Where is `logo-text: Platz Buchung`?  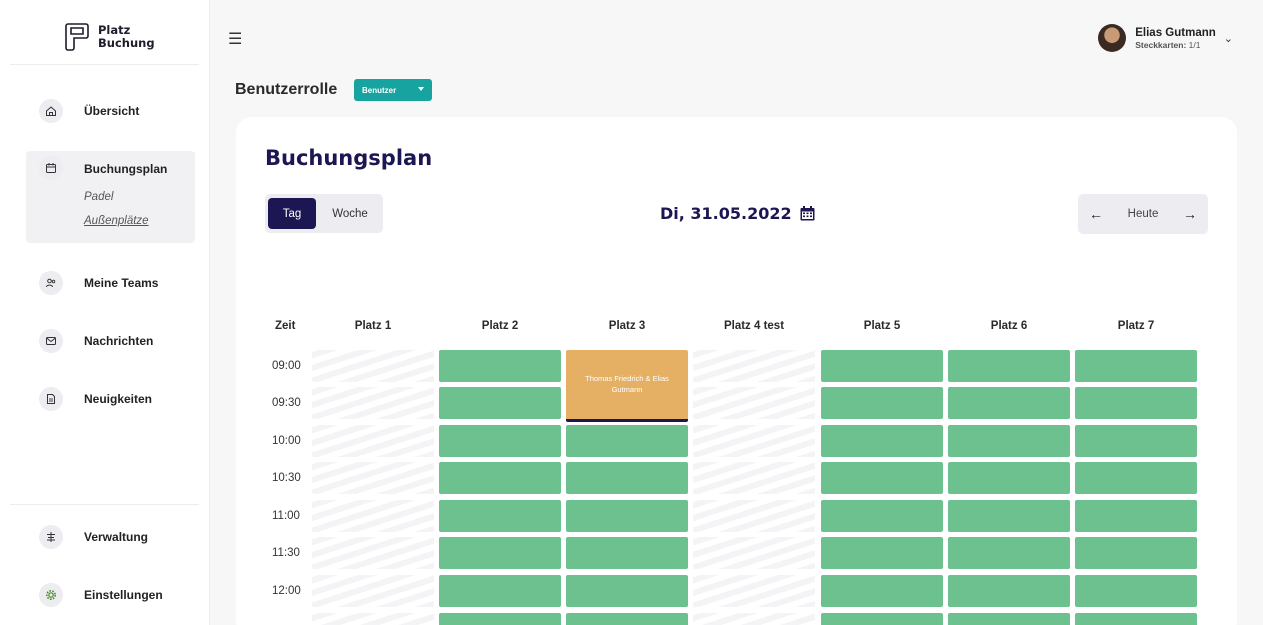 logo-text: Platz Buchung is located at coordinates (126, 37).